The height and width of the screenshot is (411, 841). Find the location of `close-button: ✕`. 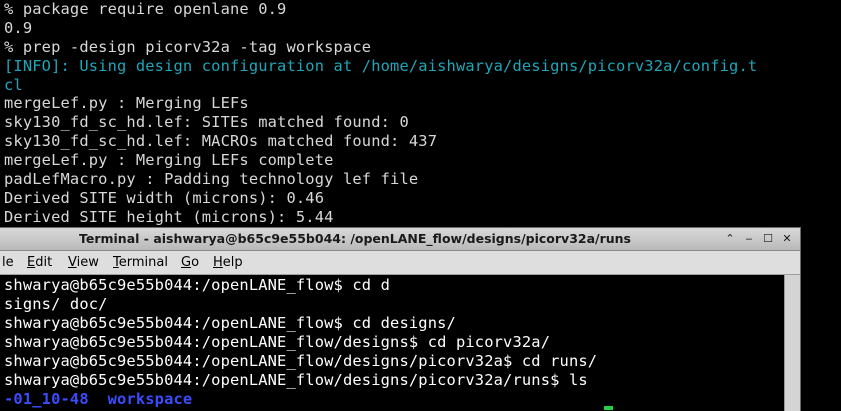

close-button: ✕ is located at coordinates (787, 239).